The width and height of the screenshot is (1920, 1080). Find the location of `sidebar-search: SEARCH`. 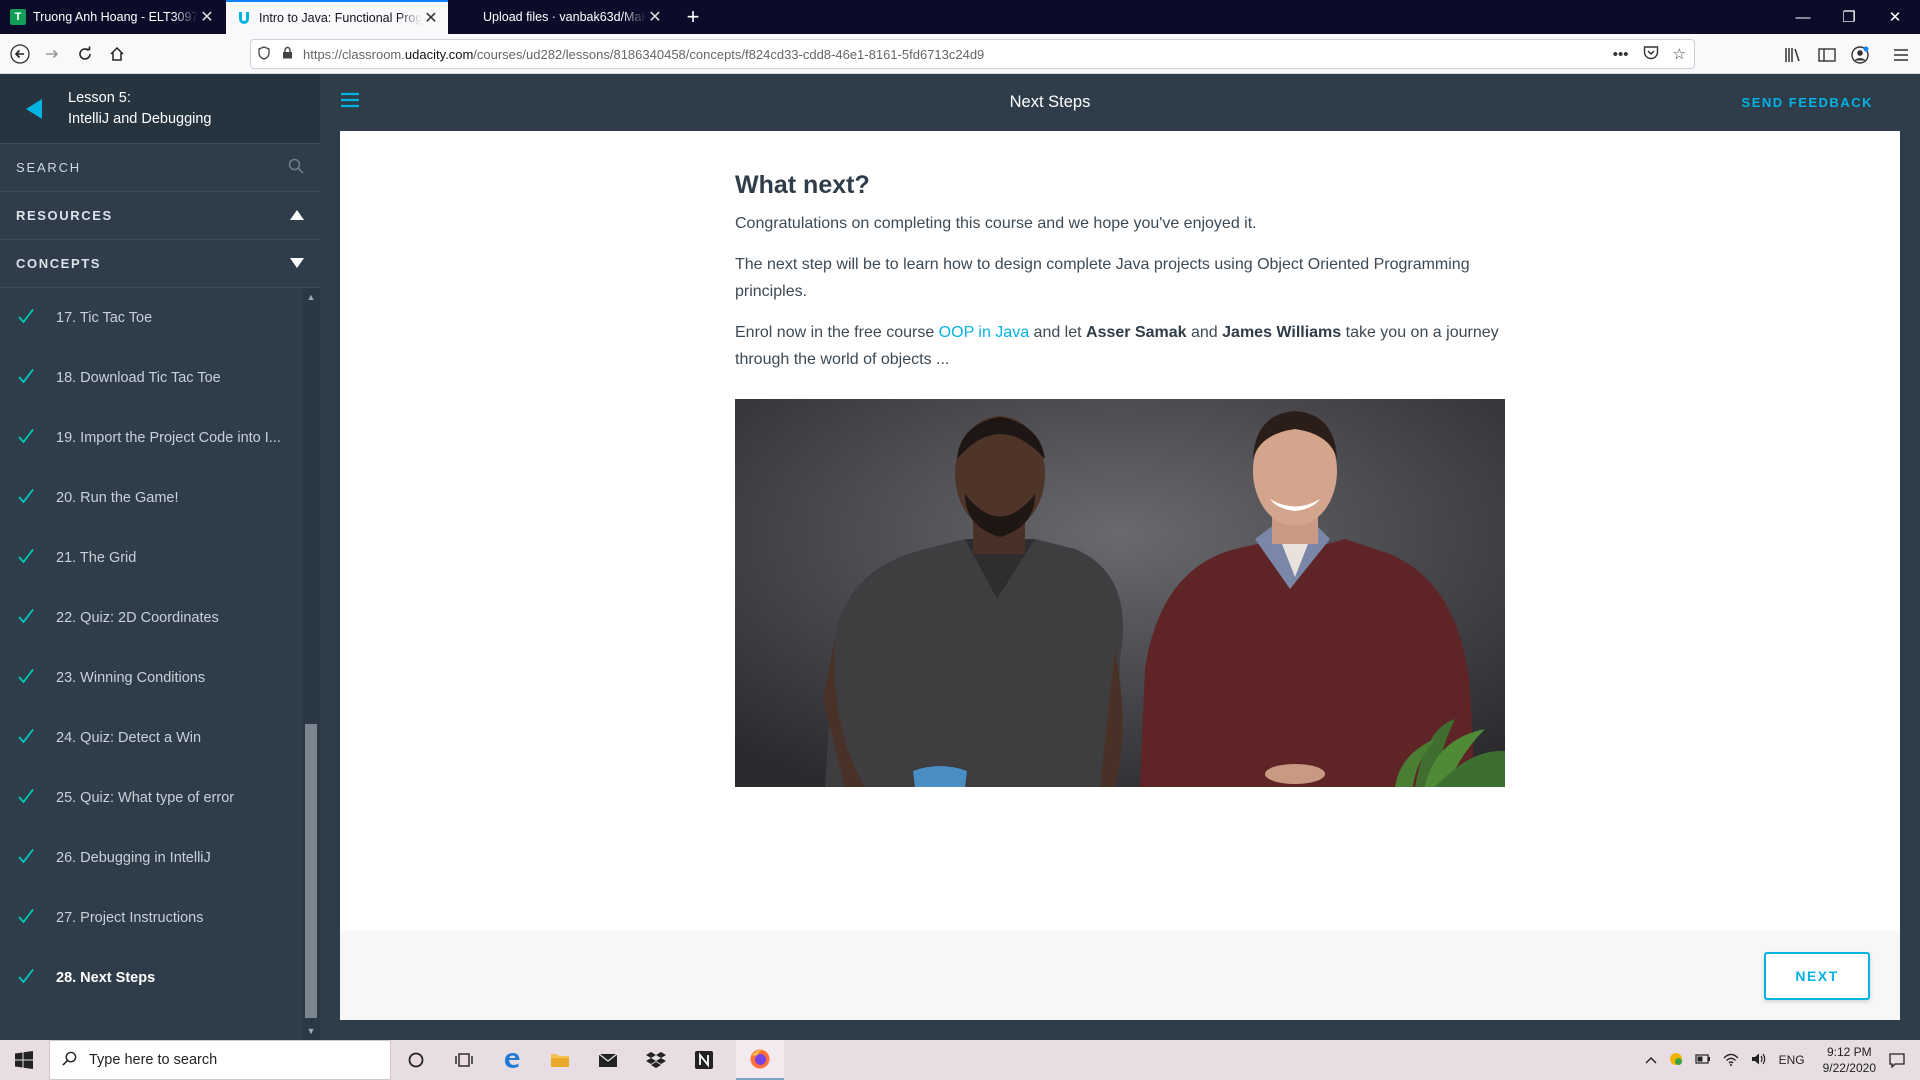

sidebar-search: SEARCH is located at coordinates (160, 168).